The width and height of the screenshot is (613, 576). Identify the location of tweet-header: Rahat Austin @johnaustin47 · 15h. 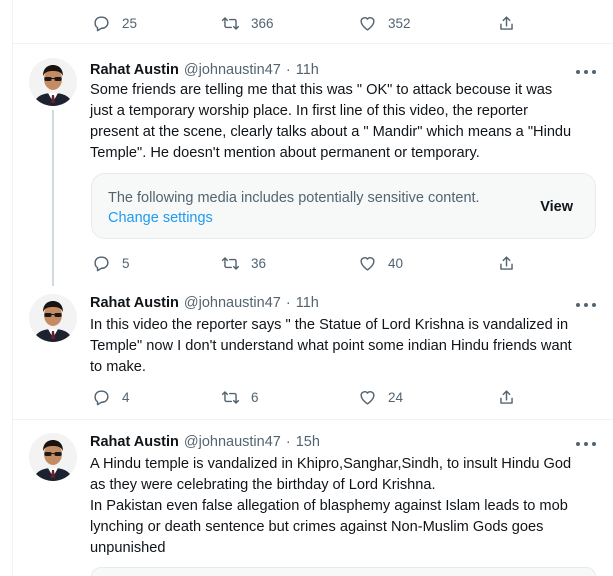
(205, 442).